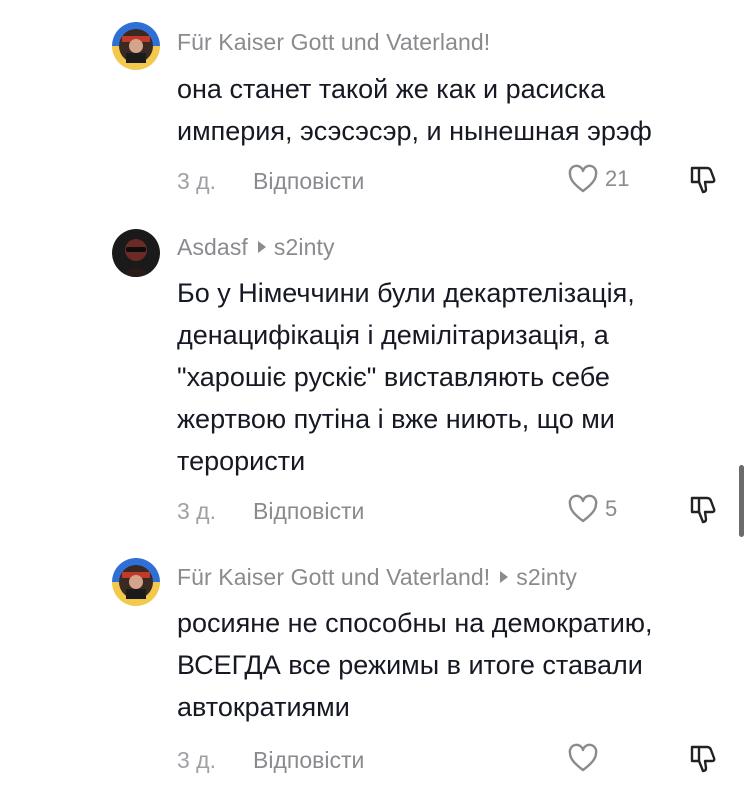 The image size is (750, 792). Describe the element at coordinates (263, 707) in the screenshot. I see `comment-line: автократиями` at that location.